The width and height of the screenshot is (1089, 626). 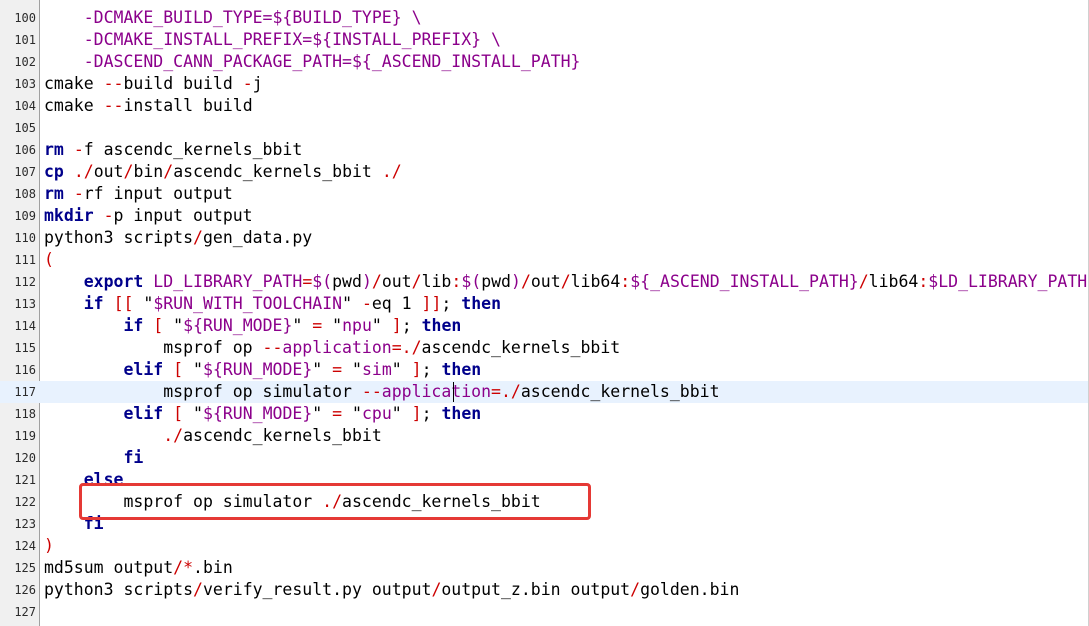 I want to click on code-line: 124), so click(x=544, y=546).